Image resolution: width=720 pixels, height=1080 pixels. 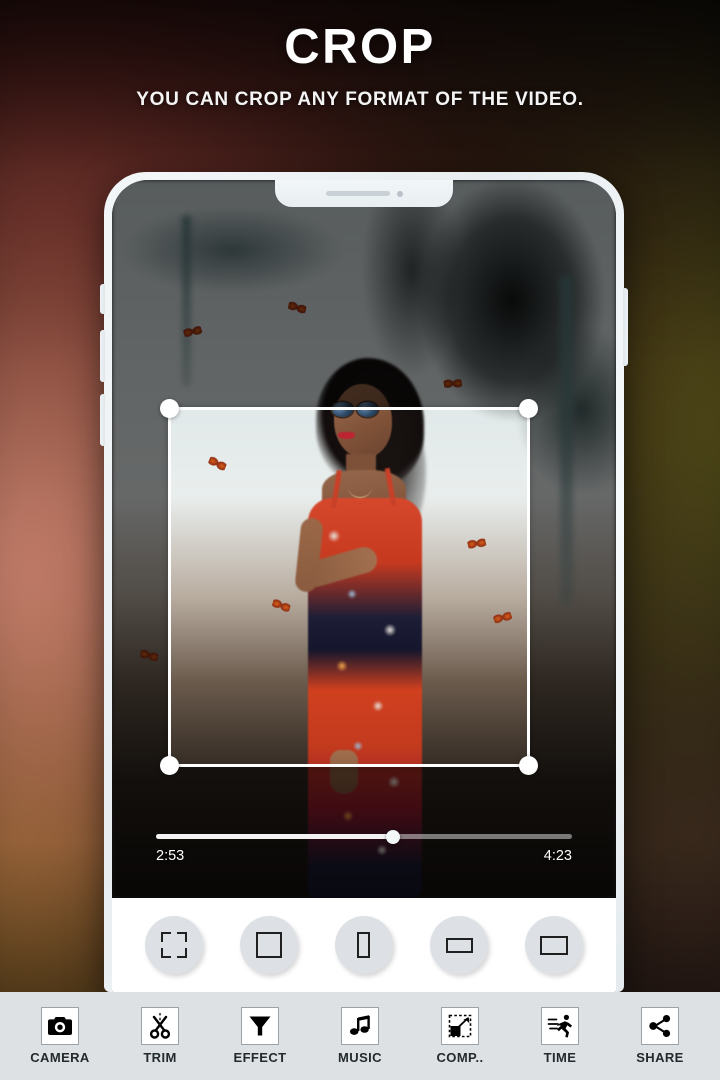 What do you see at coordinates (360, 1057) in the screenshot?
I see `toolbar-label-music: MUSIC` at bounding box center [360, 1057].